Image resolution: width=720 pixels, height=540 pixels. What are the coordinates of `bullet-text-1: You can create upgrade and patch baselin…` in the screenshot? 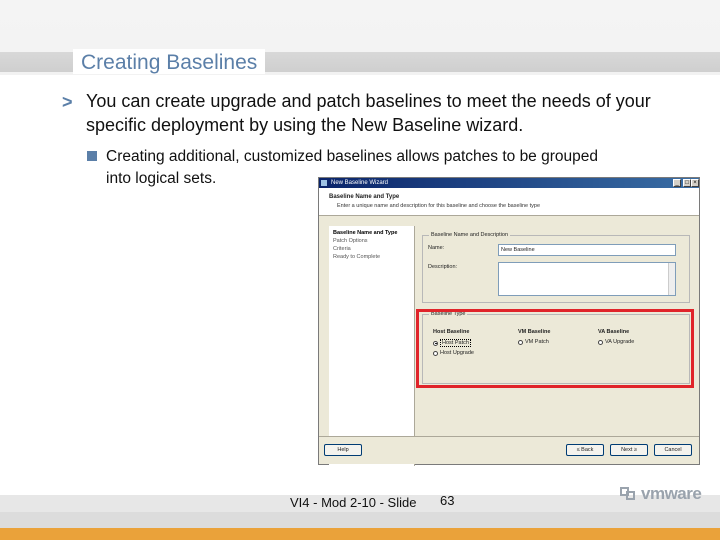 It's located at (368, 113).